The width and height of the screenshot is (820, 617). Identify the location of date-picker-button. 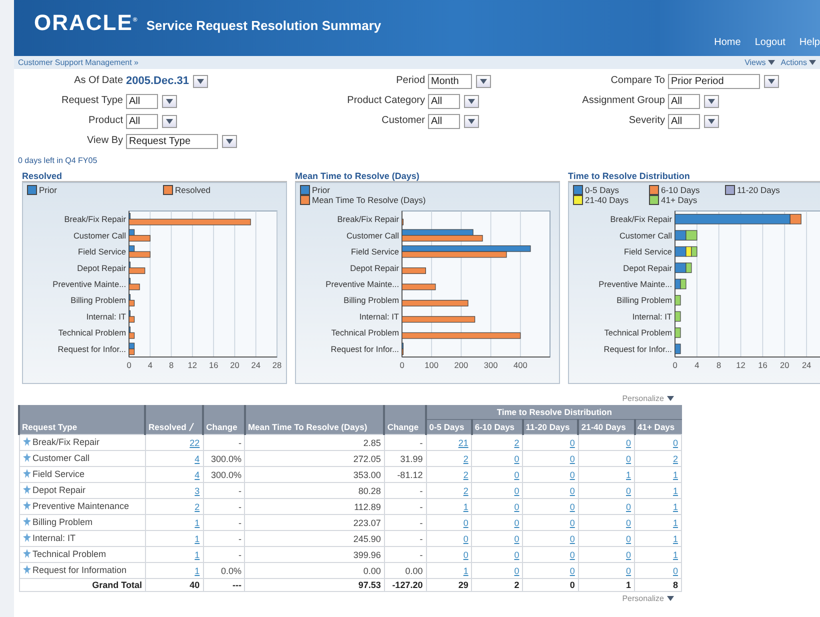
(200, 81).